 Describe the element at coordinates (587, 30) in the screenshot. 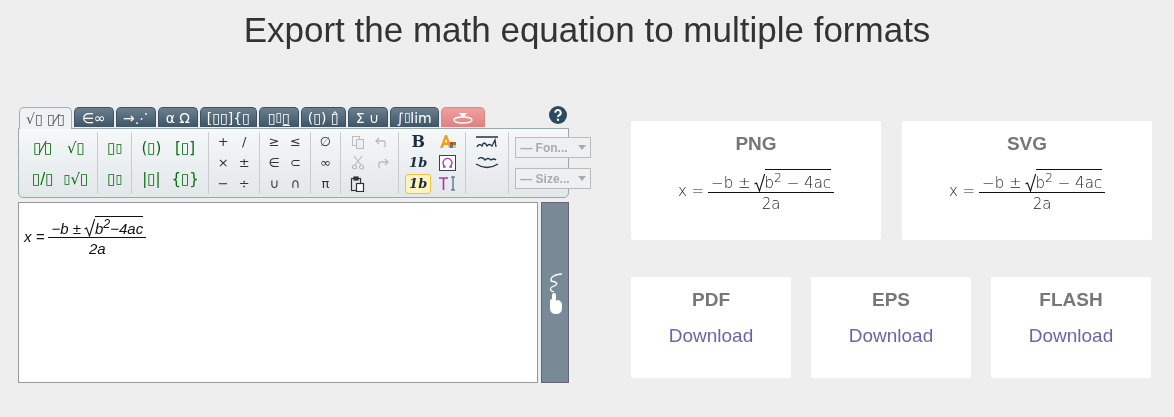

I see `page-title: Export the math equation to multiple formats` at that location.